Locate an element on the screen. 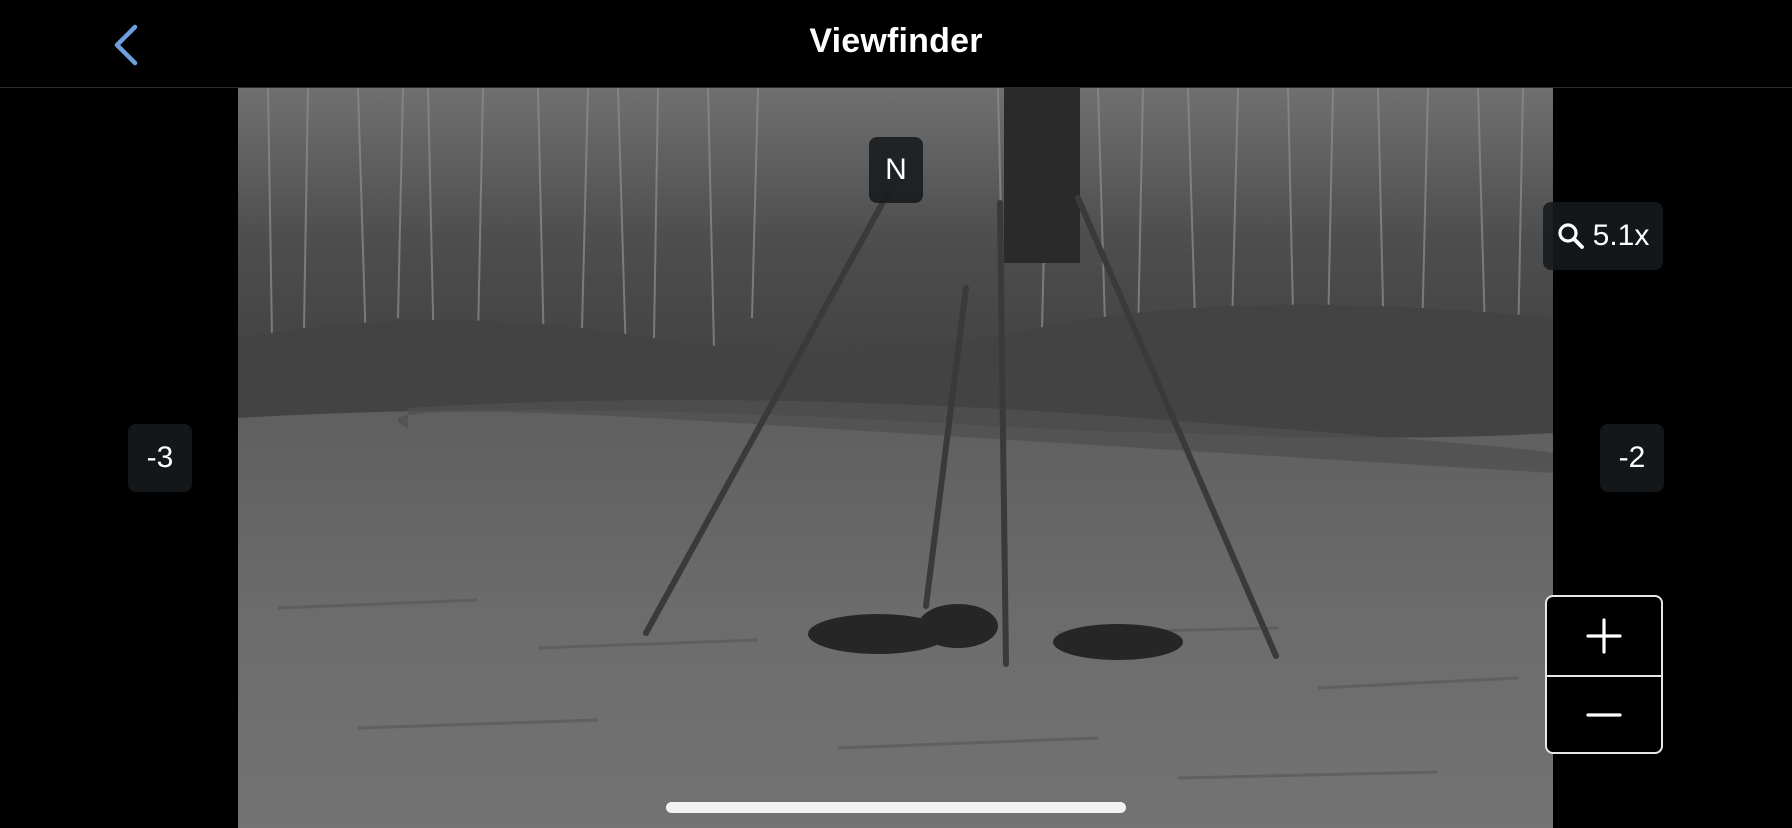  plus-icon is located at coordinates (1604, 636).